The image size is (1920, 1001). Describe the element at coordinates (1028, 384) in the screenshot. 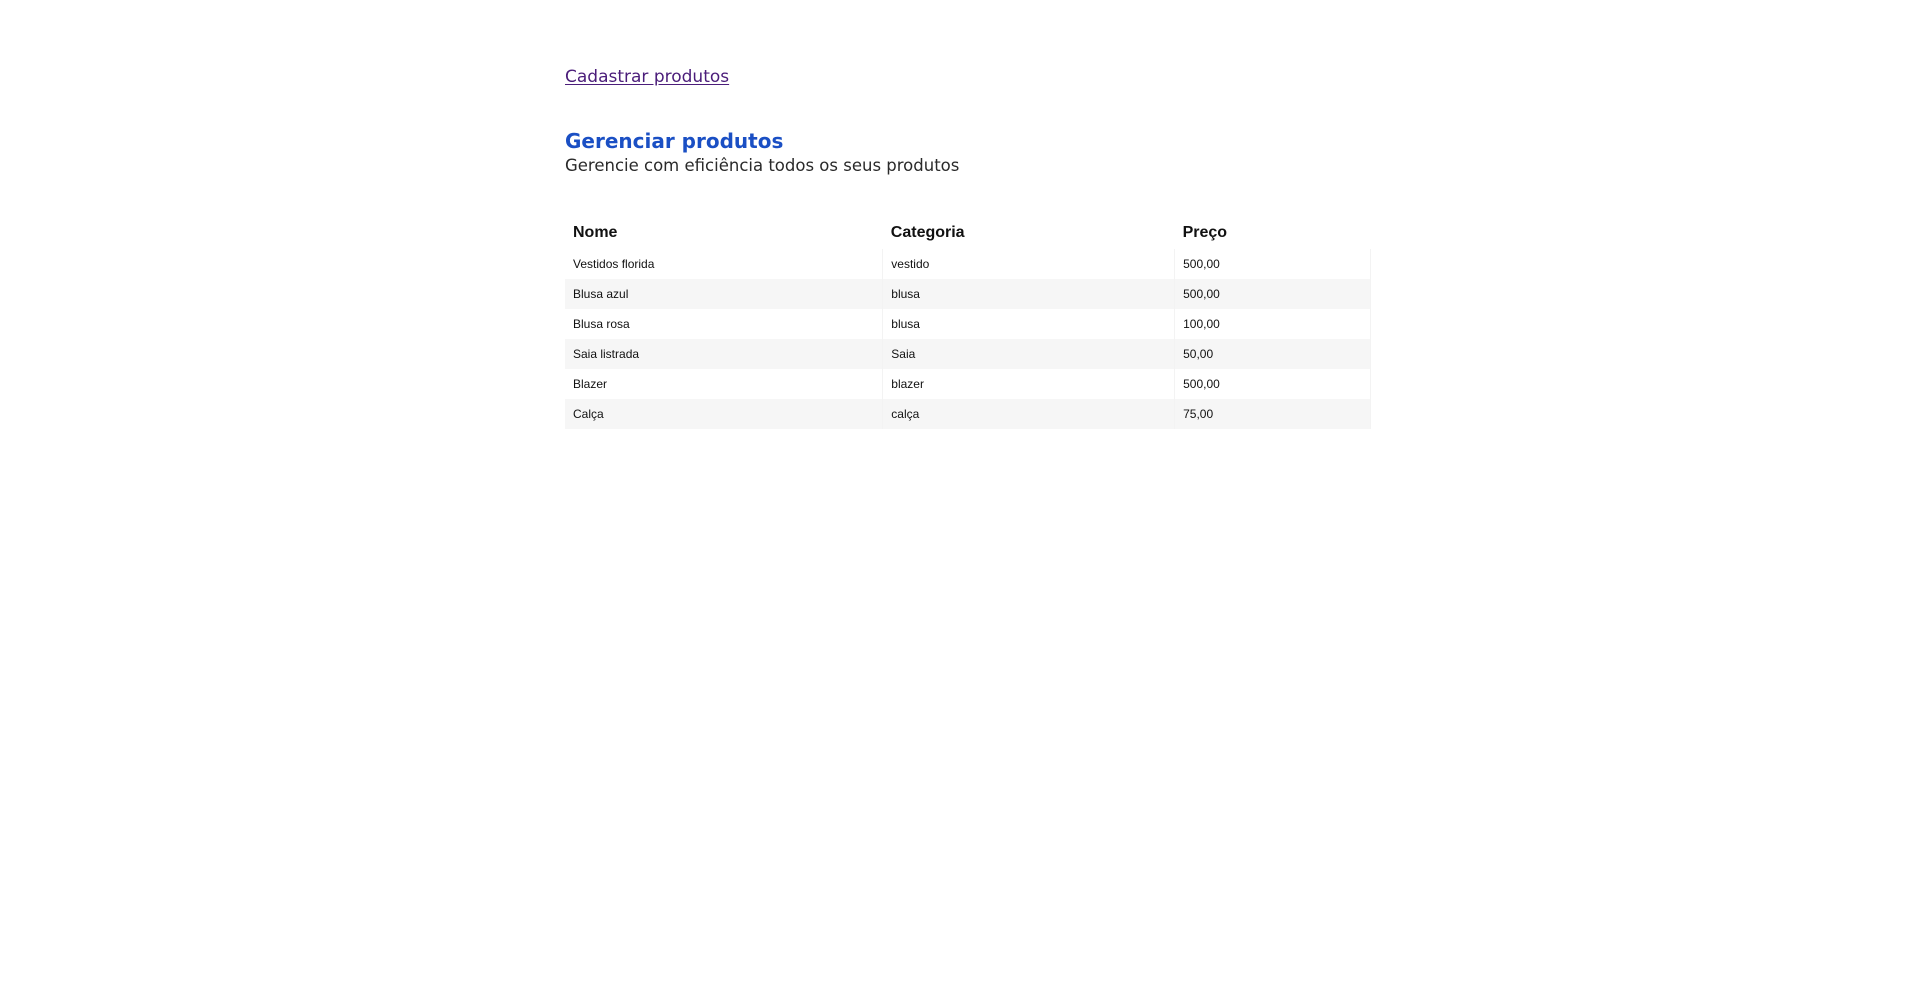

I see `cell-category: blazer` at that location.